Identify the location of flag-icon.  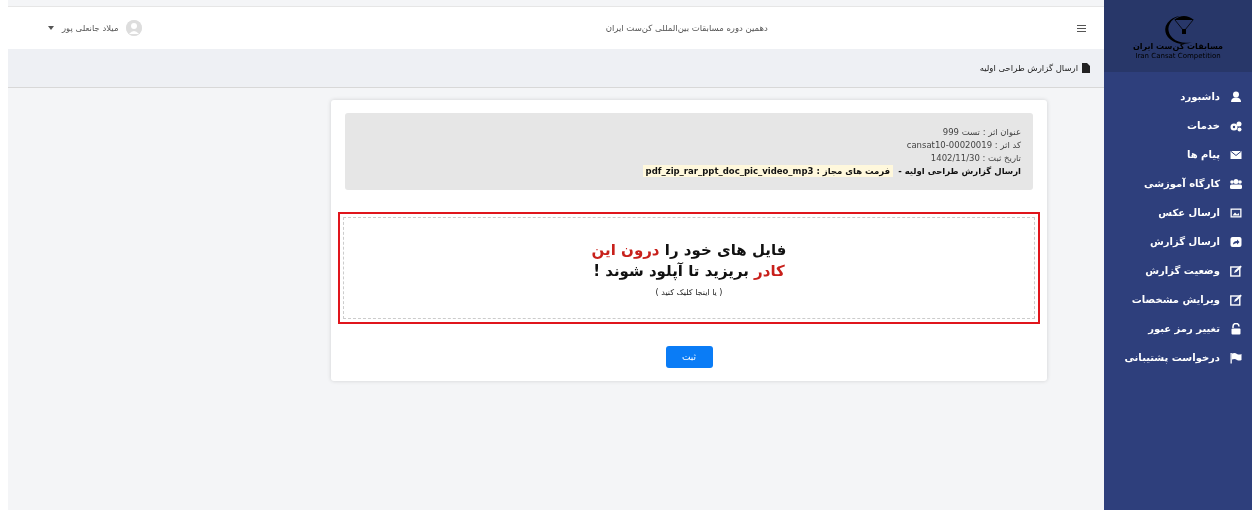
(1236, 357).